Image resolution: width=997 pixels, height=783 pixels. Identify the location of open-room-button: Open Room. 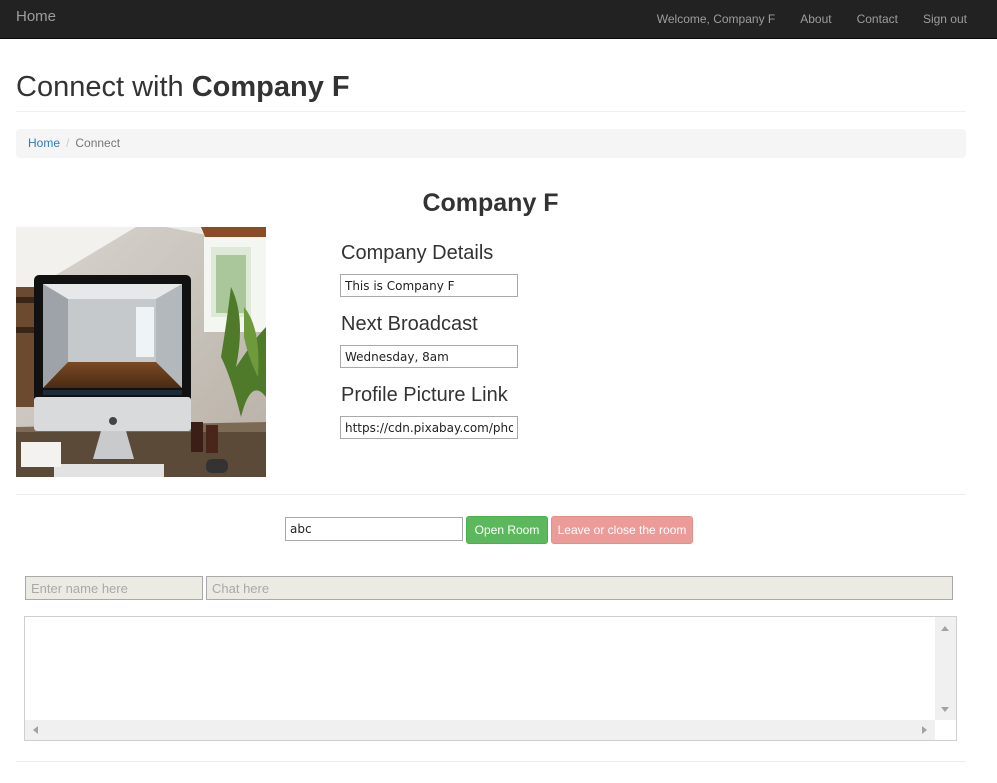
(507, 530).